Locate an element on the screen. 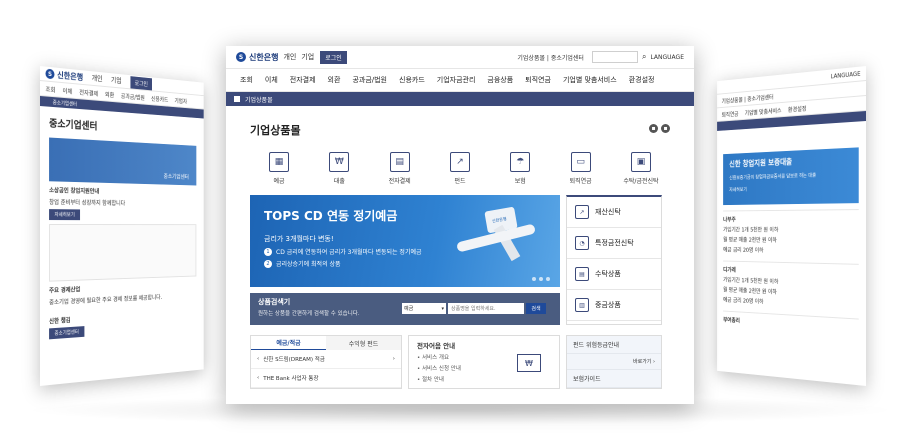  chart-icon: ↗ is located at coordinates (582, 212).